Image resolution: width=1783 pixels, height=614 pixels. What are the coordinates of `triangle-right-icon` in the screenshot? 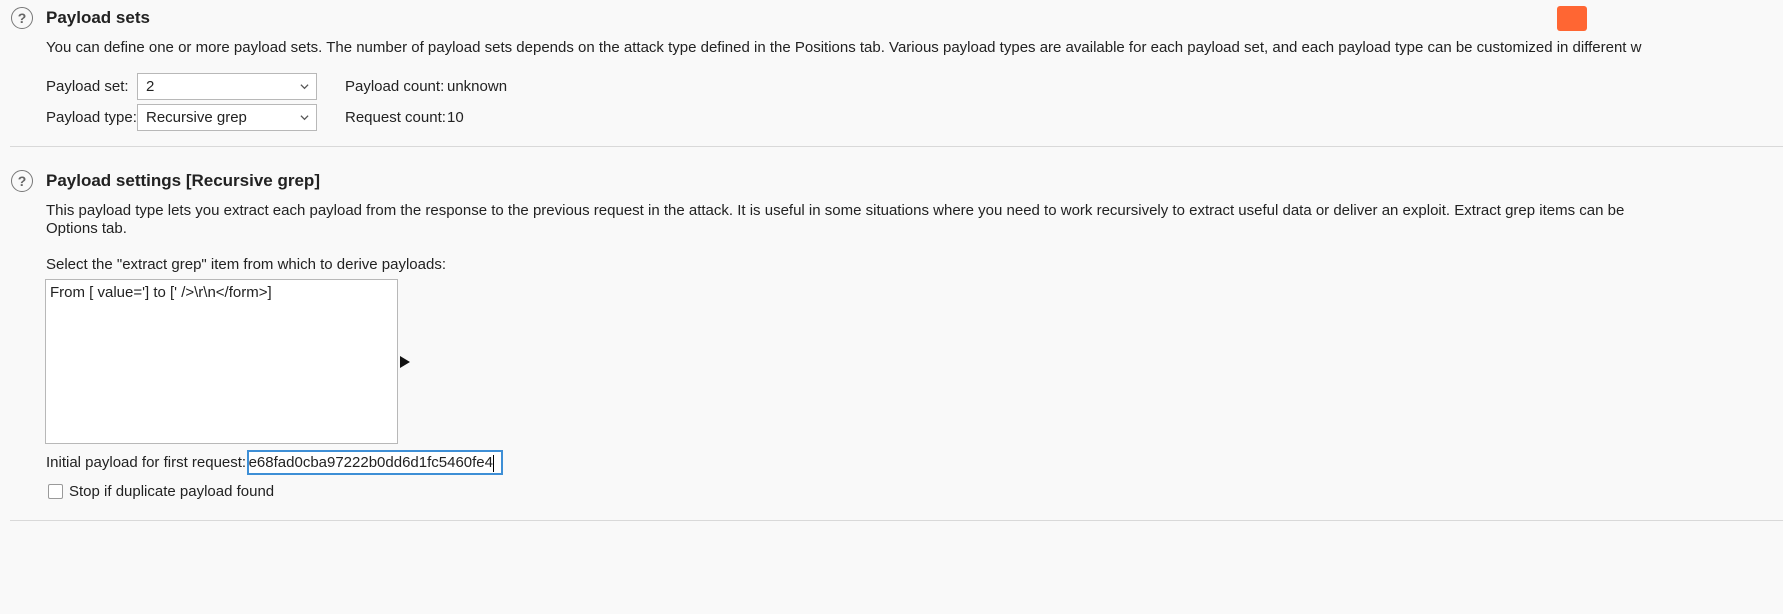 It's located at (405, 362).